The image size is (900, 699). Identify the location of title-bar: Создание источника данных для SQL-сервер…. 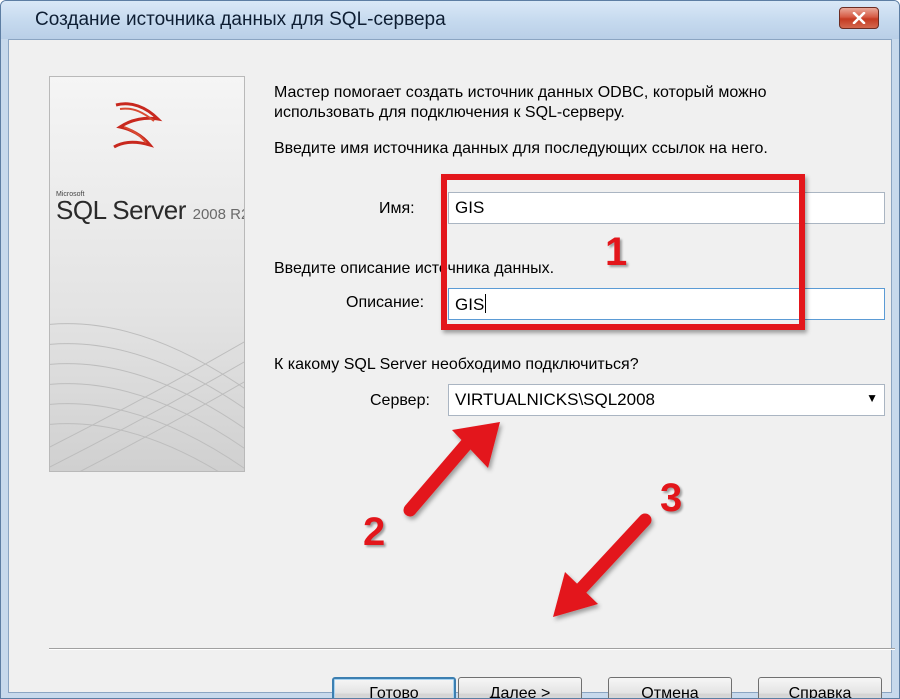
(450, 20).